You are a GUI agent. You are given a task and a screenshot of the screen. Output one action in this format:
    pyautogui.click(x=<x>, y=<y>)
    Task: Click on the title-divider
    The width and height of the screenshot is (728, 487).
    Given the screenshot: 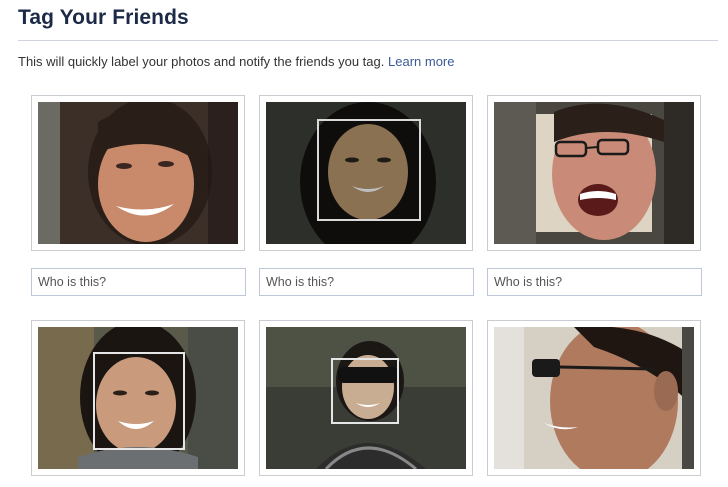 What is the action you would take?
    pyautogui.click(x=368, y=40)
    